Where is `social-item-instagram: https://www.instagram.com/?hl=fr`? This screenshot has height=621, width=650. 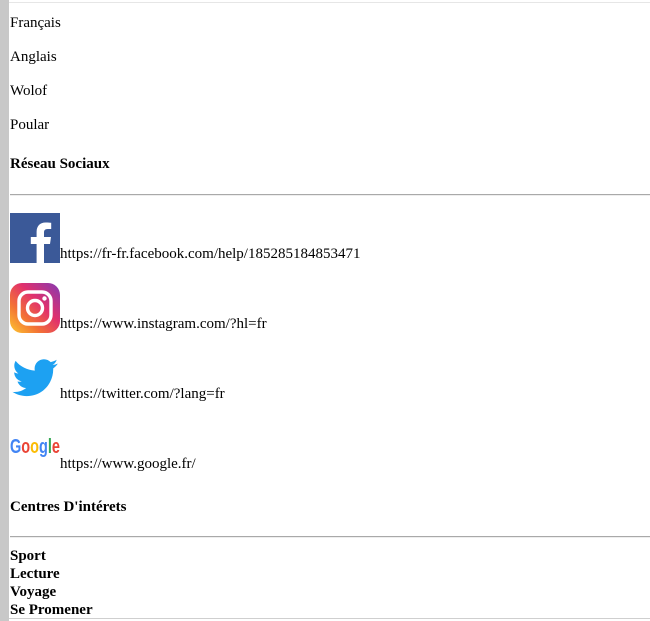
social-item-instagram: https://www.instagram.com/?hl=fr is located at coordinates (330, 309).